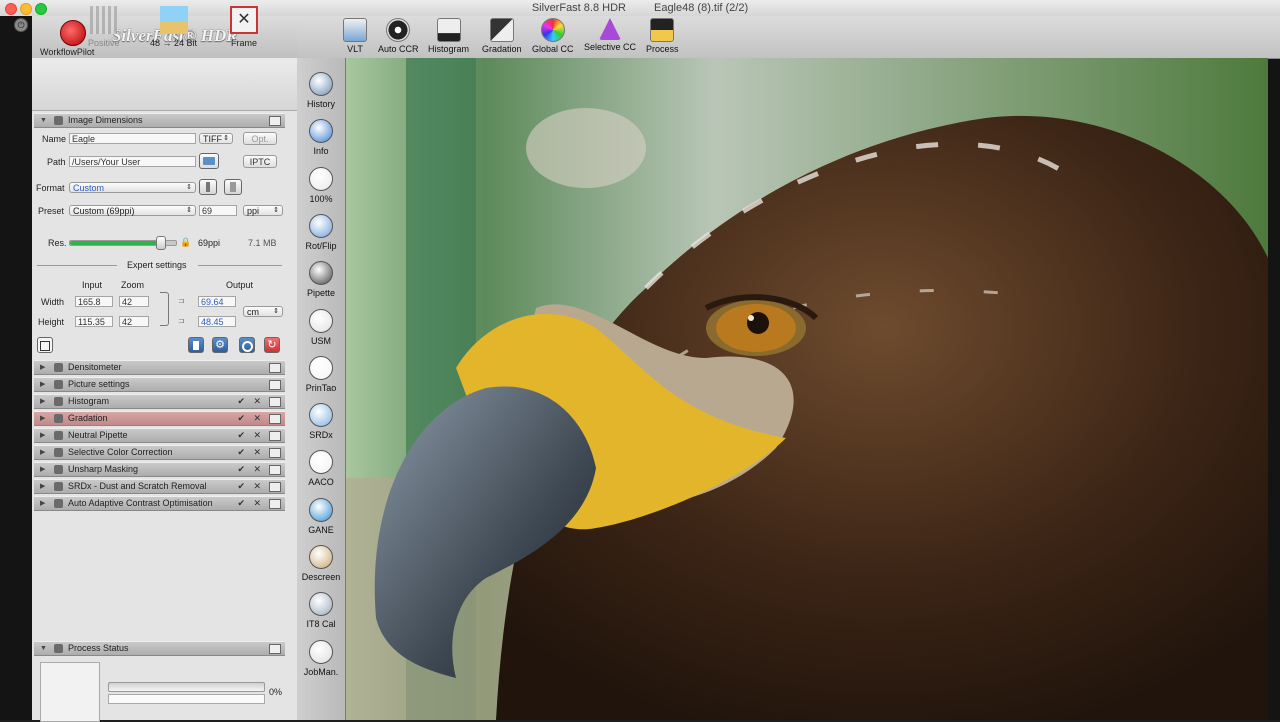  What do you see at coordinates (159, 469) in the screenshot?
I see `tool-section-header: ▶ Unsharp Masking ✔ ✕` at bounding box center [159, 469].